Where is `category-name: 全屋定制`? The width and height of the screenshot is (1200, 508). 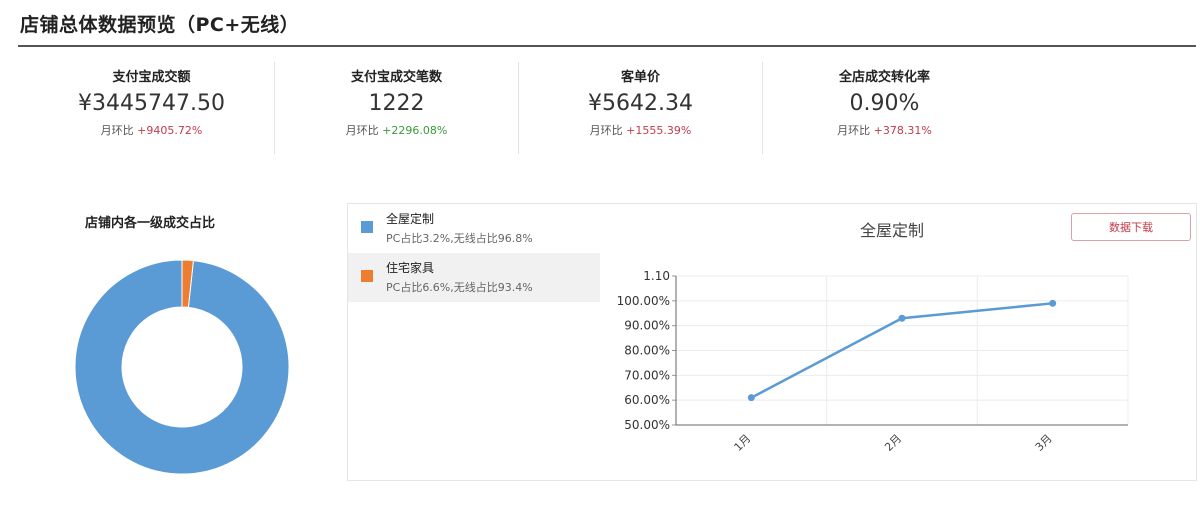
category-name: 全屋定制 is located at coordinates (410, 219).